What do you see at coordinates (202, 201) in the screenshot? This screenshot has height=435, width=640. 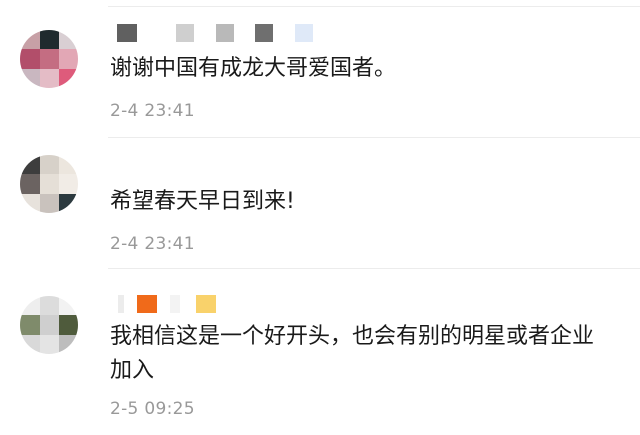 I see `comment-text: 希望春天早日到来!` at bounding box center [202, 201].